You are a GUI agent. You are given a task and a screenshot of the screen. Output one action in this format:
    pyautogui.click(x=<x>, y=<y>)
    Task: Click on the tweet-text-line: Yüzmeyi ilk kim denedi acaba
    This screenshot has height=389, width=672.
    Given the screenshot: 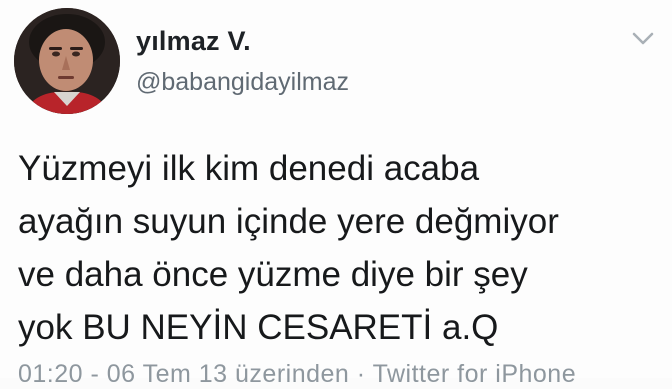 What is the action you would take?
    pyautogui.click(x=249, y=168)
    